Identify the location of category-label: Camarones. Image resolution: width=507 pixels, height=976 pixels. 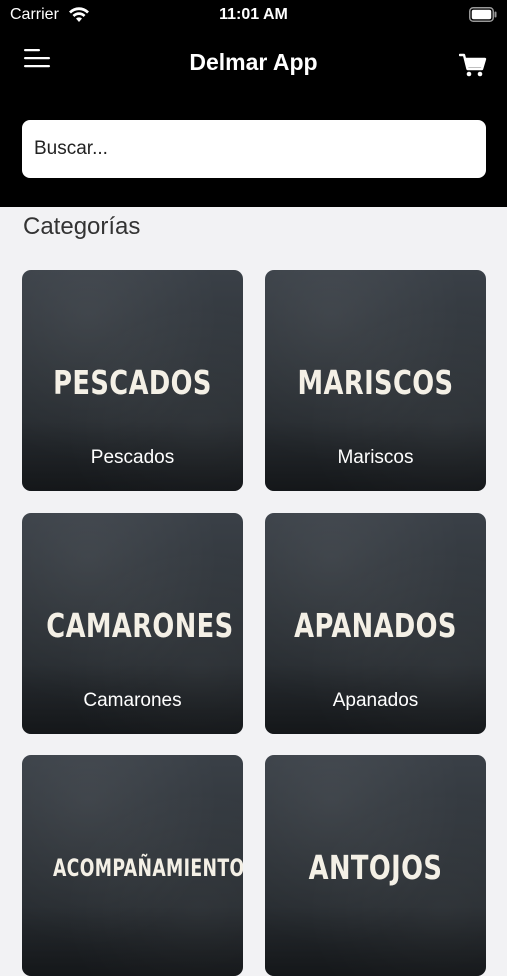
(132, 700).